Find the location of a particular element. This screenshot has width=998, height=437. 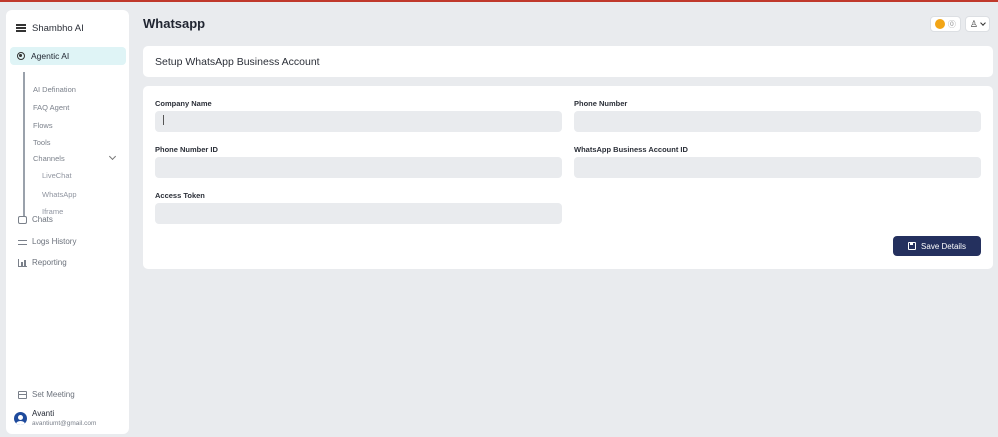

sidebar-sub-ai-defination: AI Defination is located at coordinates (54, 89).